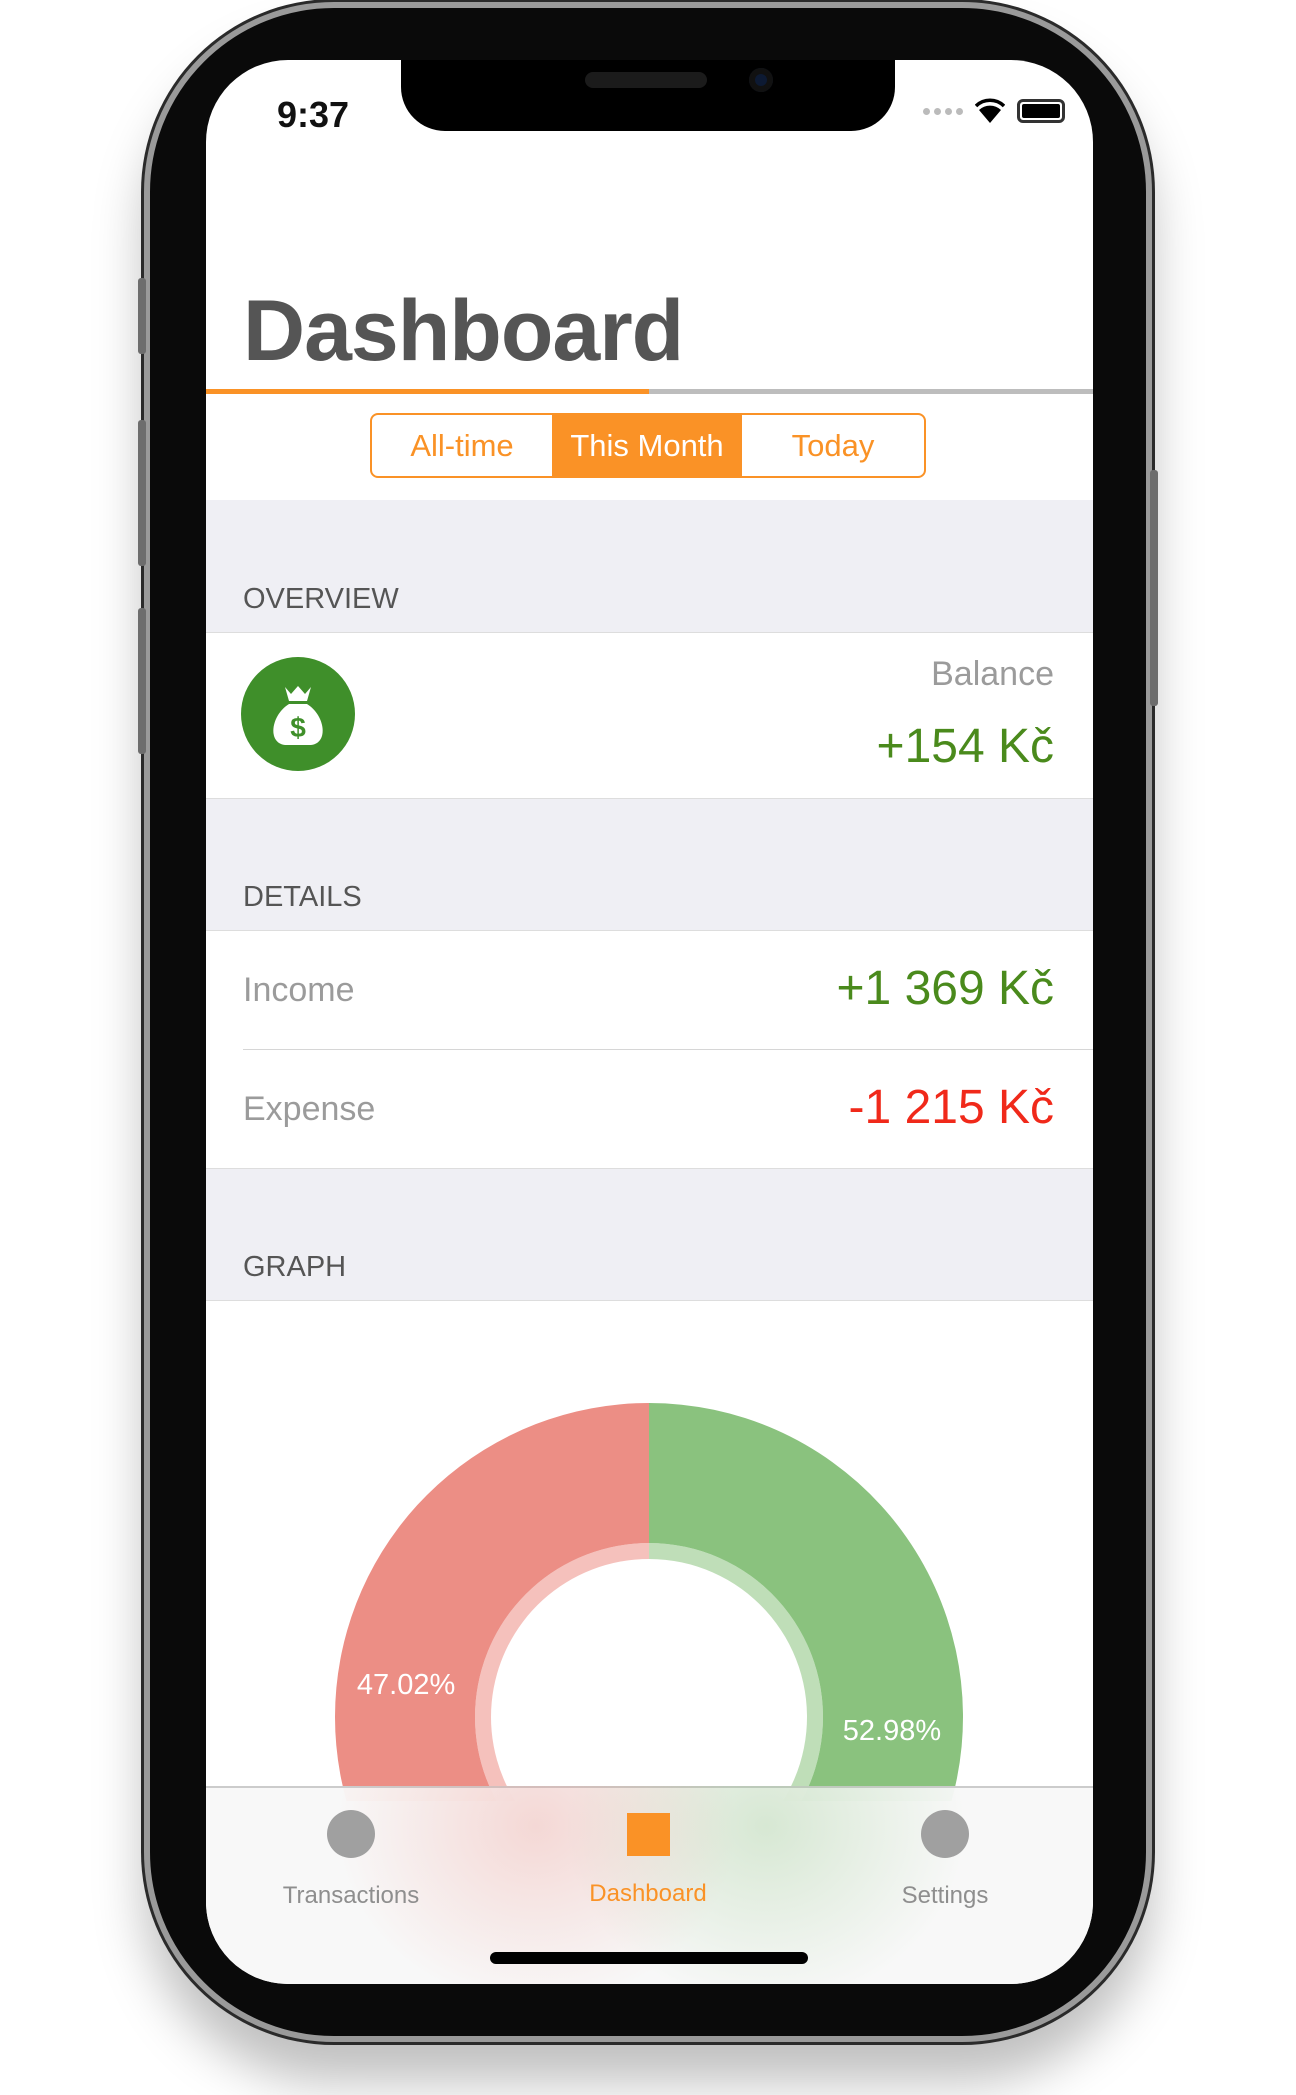  What do you see at coordinates (649, 566) in the screenshot?
I see `overview-header: OVERVIEW` at bounding box center [649, 566].